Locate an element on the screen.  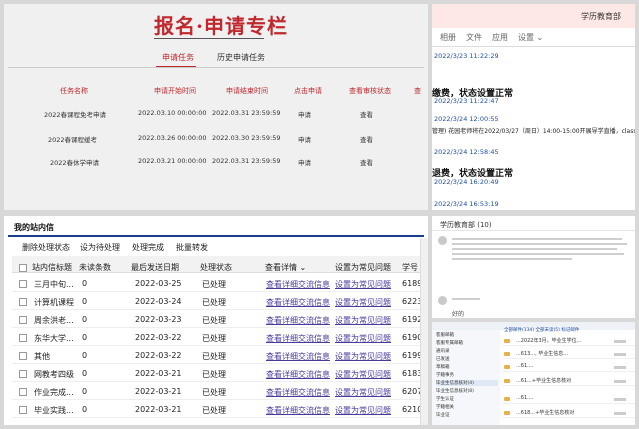
delete-status-button: 删除处理状态 is located at coordinates (46, 247).